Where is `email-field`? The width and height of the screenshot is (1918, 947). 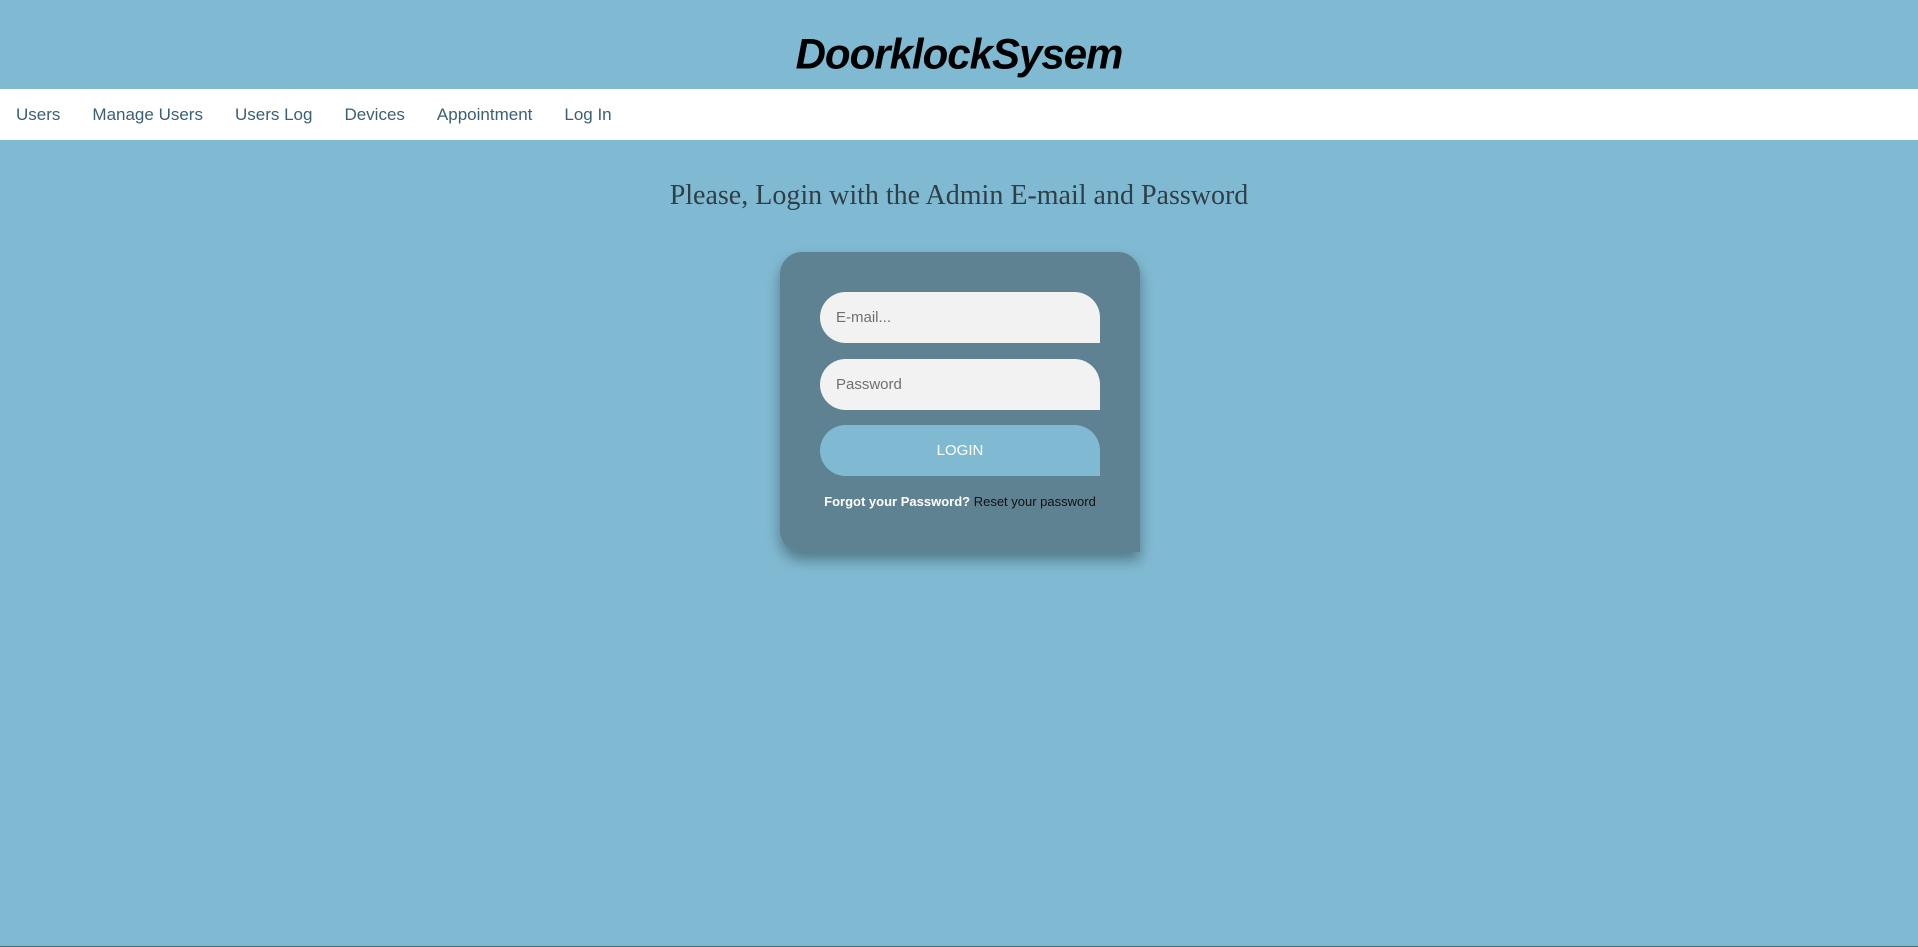 email-field is located at coordinates (960, 317).